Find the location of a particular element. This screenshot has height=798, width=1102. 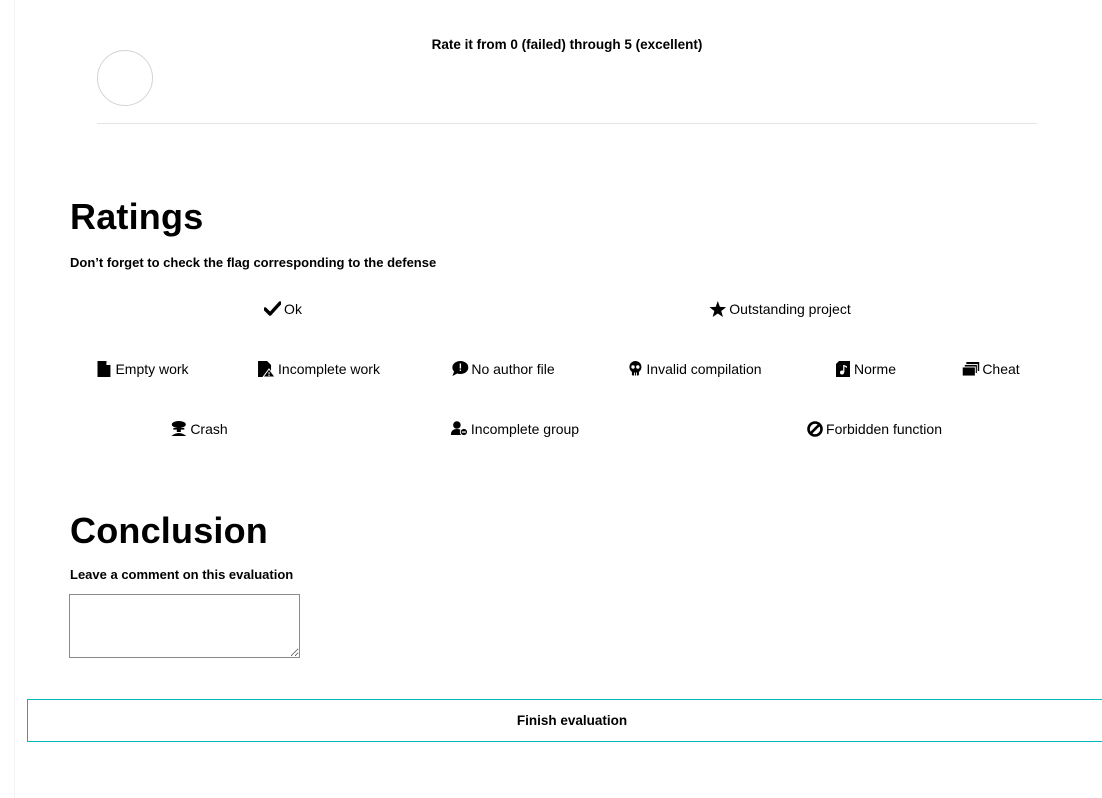

flag-incomplete-work: Incomplete work is located at coordinates (319, 368).